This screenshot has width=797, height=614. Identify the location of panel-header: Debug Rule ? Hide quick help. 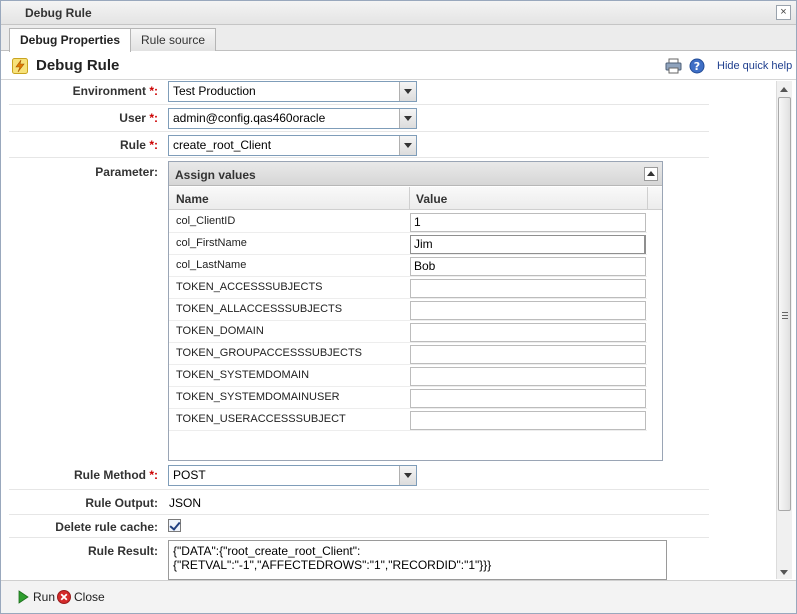
(398, 66).